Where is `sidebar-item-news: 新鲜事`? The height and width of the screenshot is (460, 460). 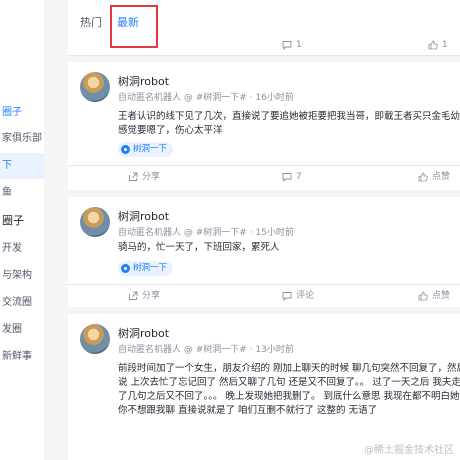
sidebar-item-news: 新鲜事 is located at coordinates (22, 357).